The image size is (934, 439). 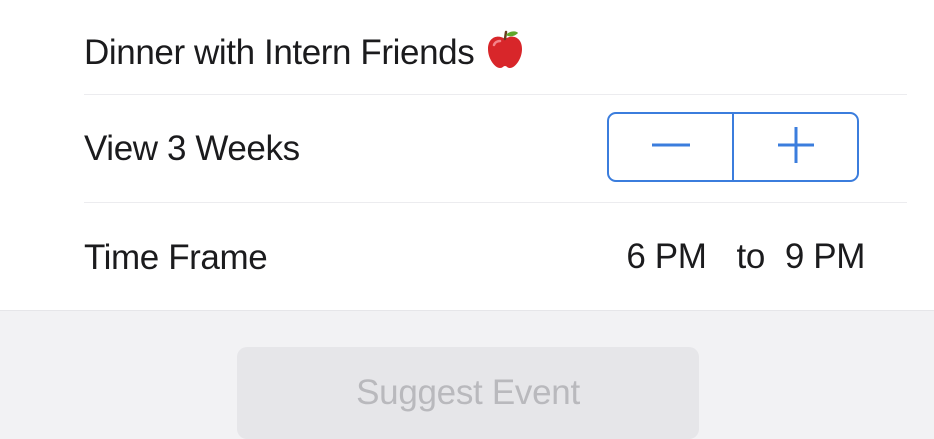 I want to click on minus-icon, so click(x=671, y=147).